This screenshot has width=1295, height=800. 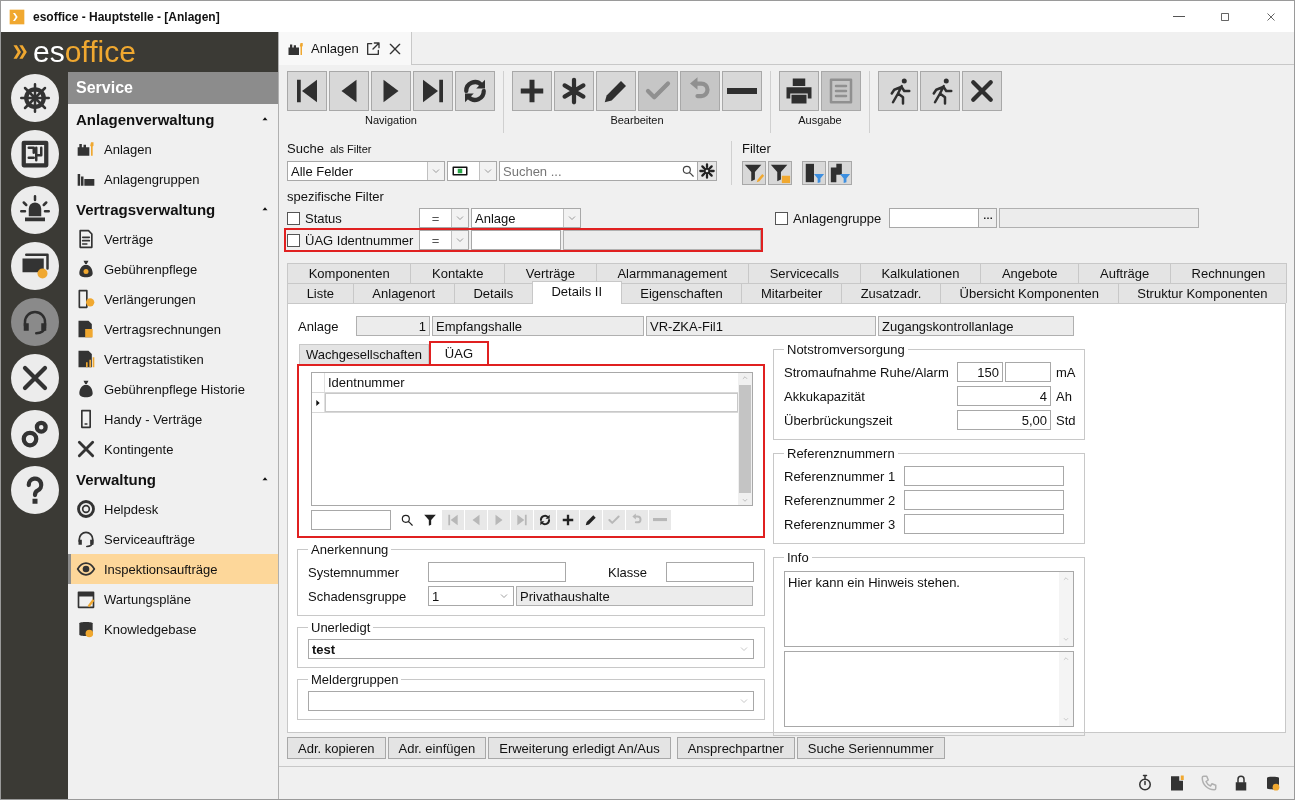 What do you see at coordinates (988, 218) in the screenshot?
I see `browse-button` at bounding box center [988, 218].